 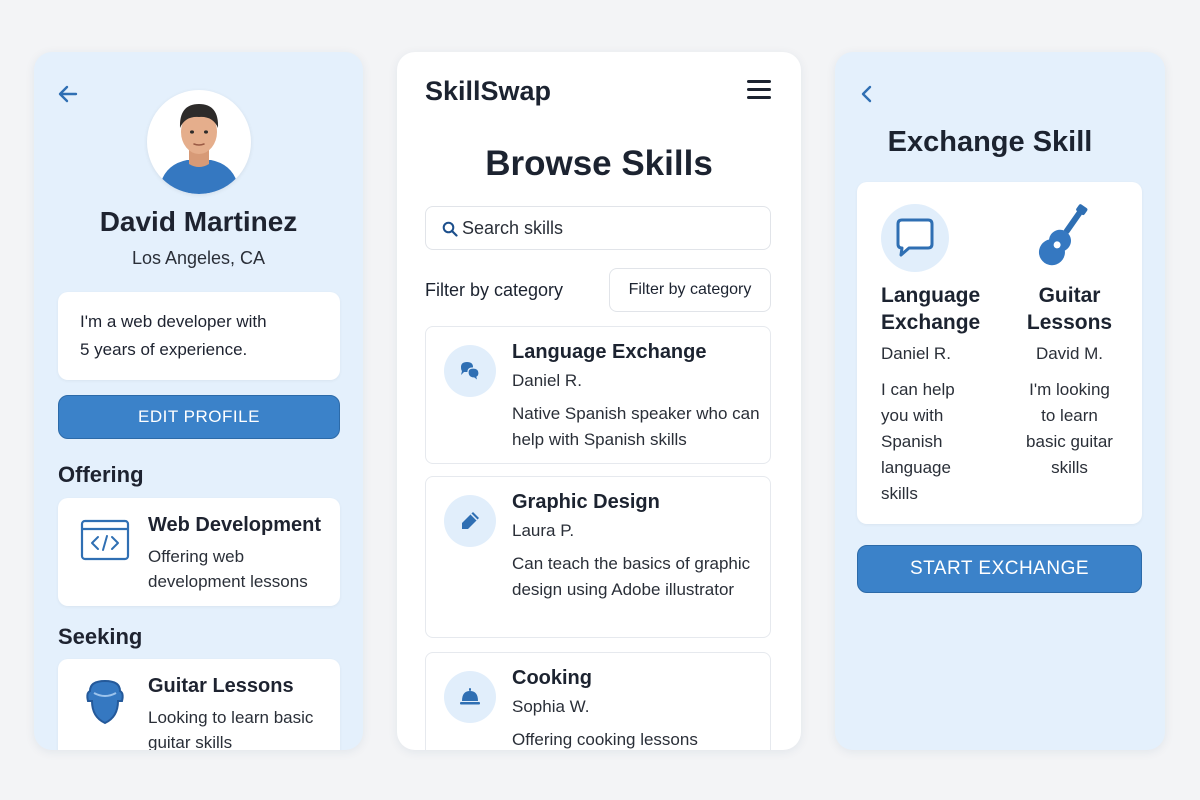 What do you see at coordinates (494, 290) in the screenshot?
I see `filter-label: Filter by category` at bounding box center [494, 290].